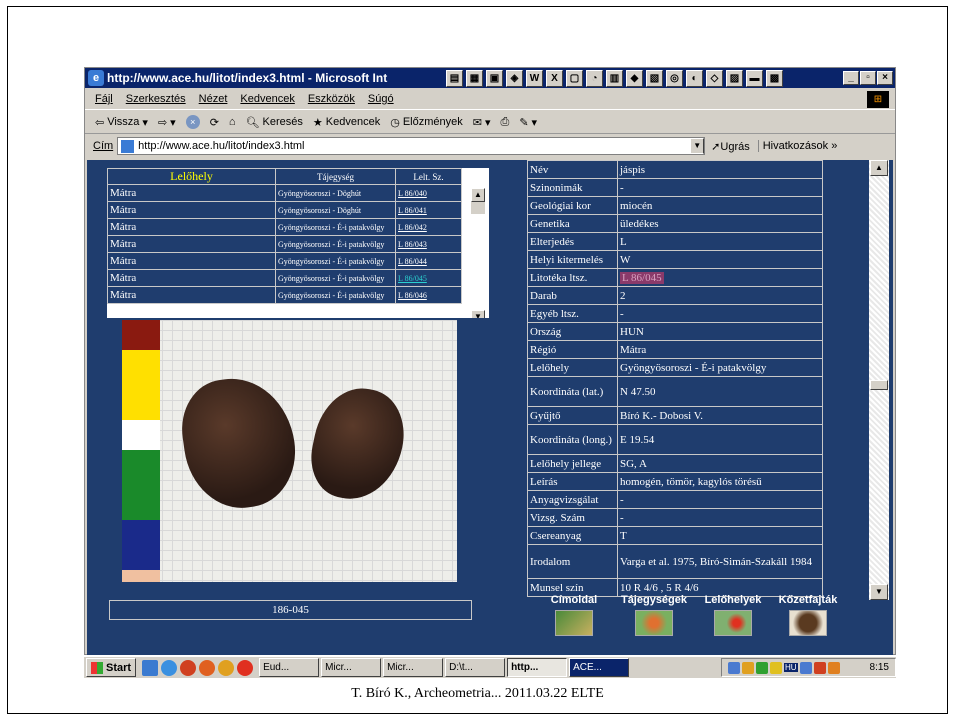 This screenshot has height=720, width=955. Describe the element at coordinates (572, 277) in the screenshot. I see `property-key: Litotéka ltsz.` at that location.